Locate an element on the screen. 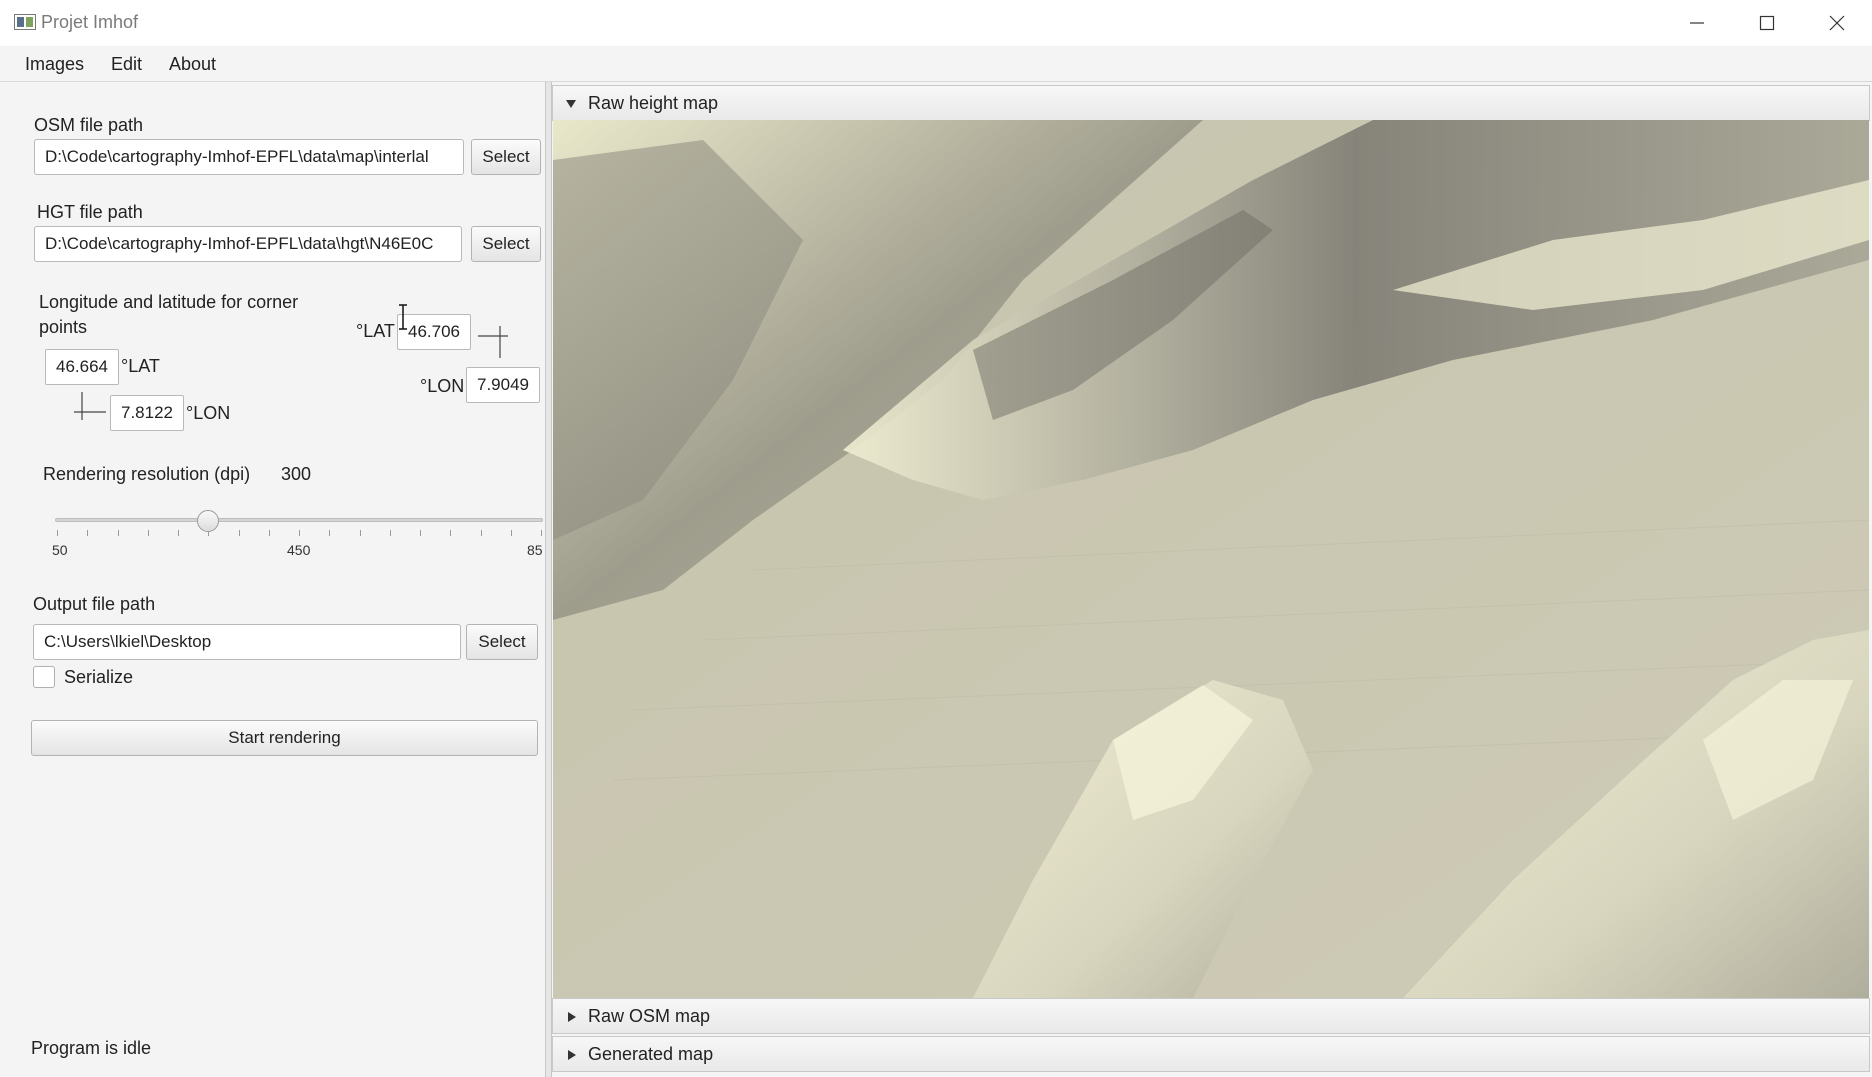 Image resolution: width=1872 pixels, height=1077 pixels. close-button is located at coordinates (1837, 23).